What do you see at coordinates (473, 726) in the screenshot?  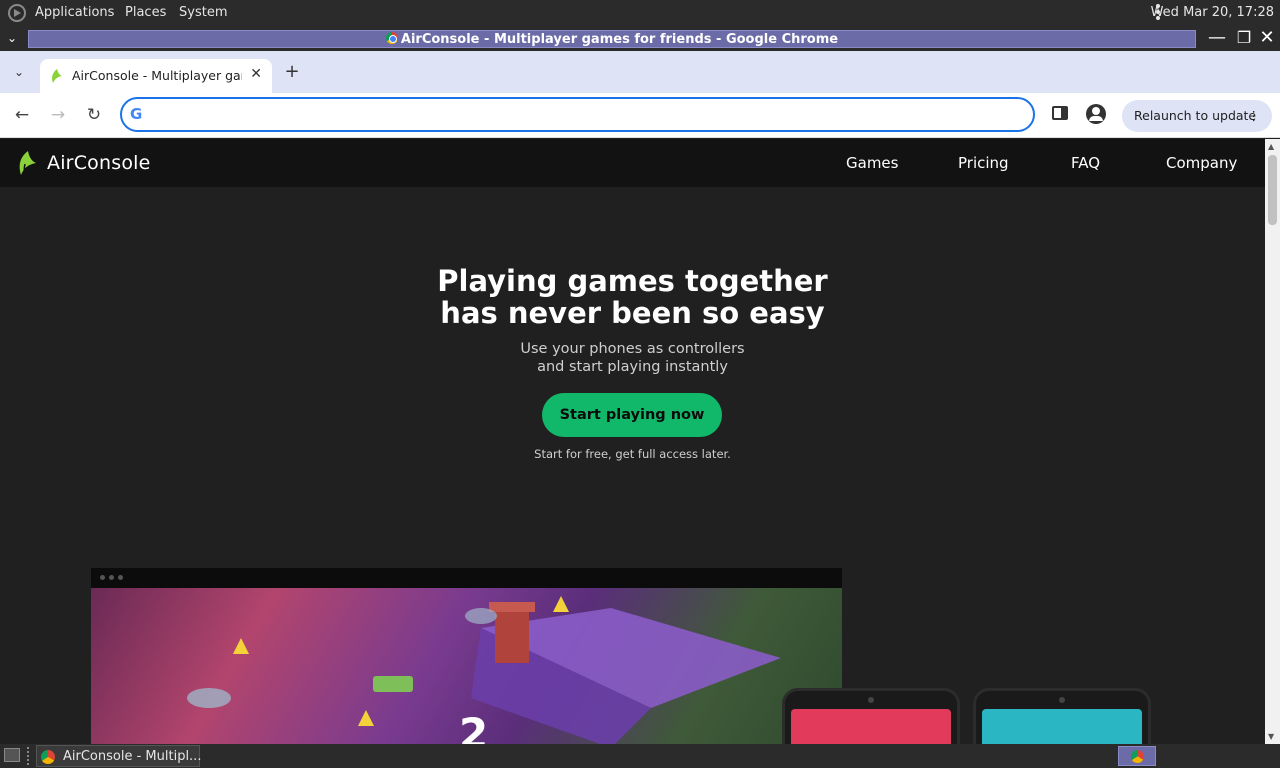 I see `svg-text: 2` at bounding box center [473, 726].